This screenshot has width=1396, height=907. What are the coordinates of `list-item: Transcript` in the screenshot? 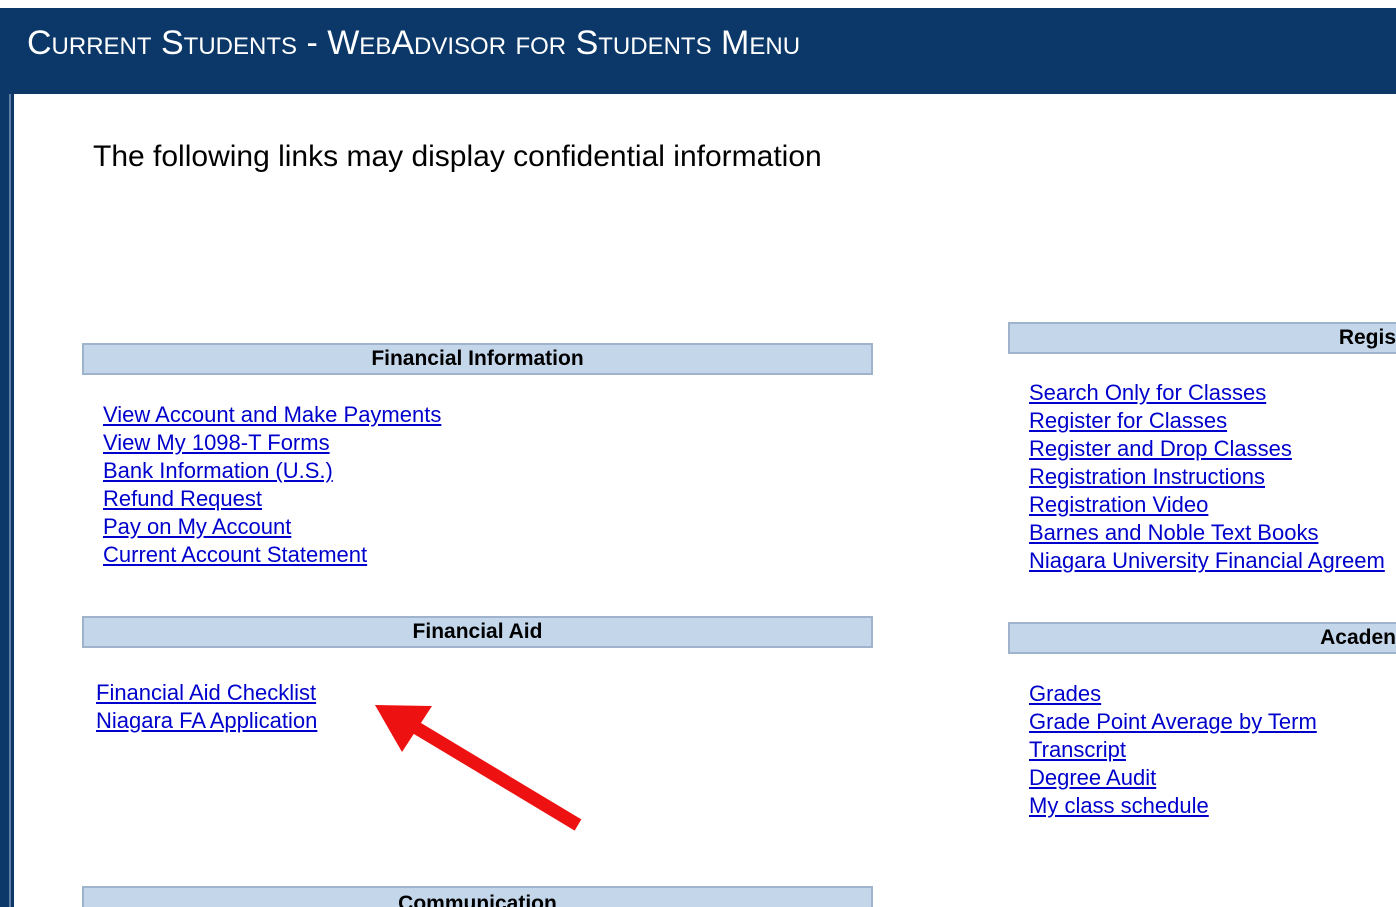 It's located at (1173, 750).